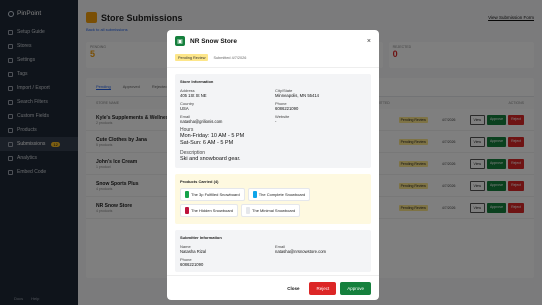 This screenshot has height=305, width=542. Describe the element at coordinates (199, 181) in the screenshot. I see `section-heading: Products Carried (4)` at that location.